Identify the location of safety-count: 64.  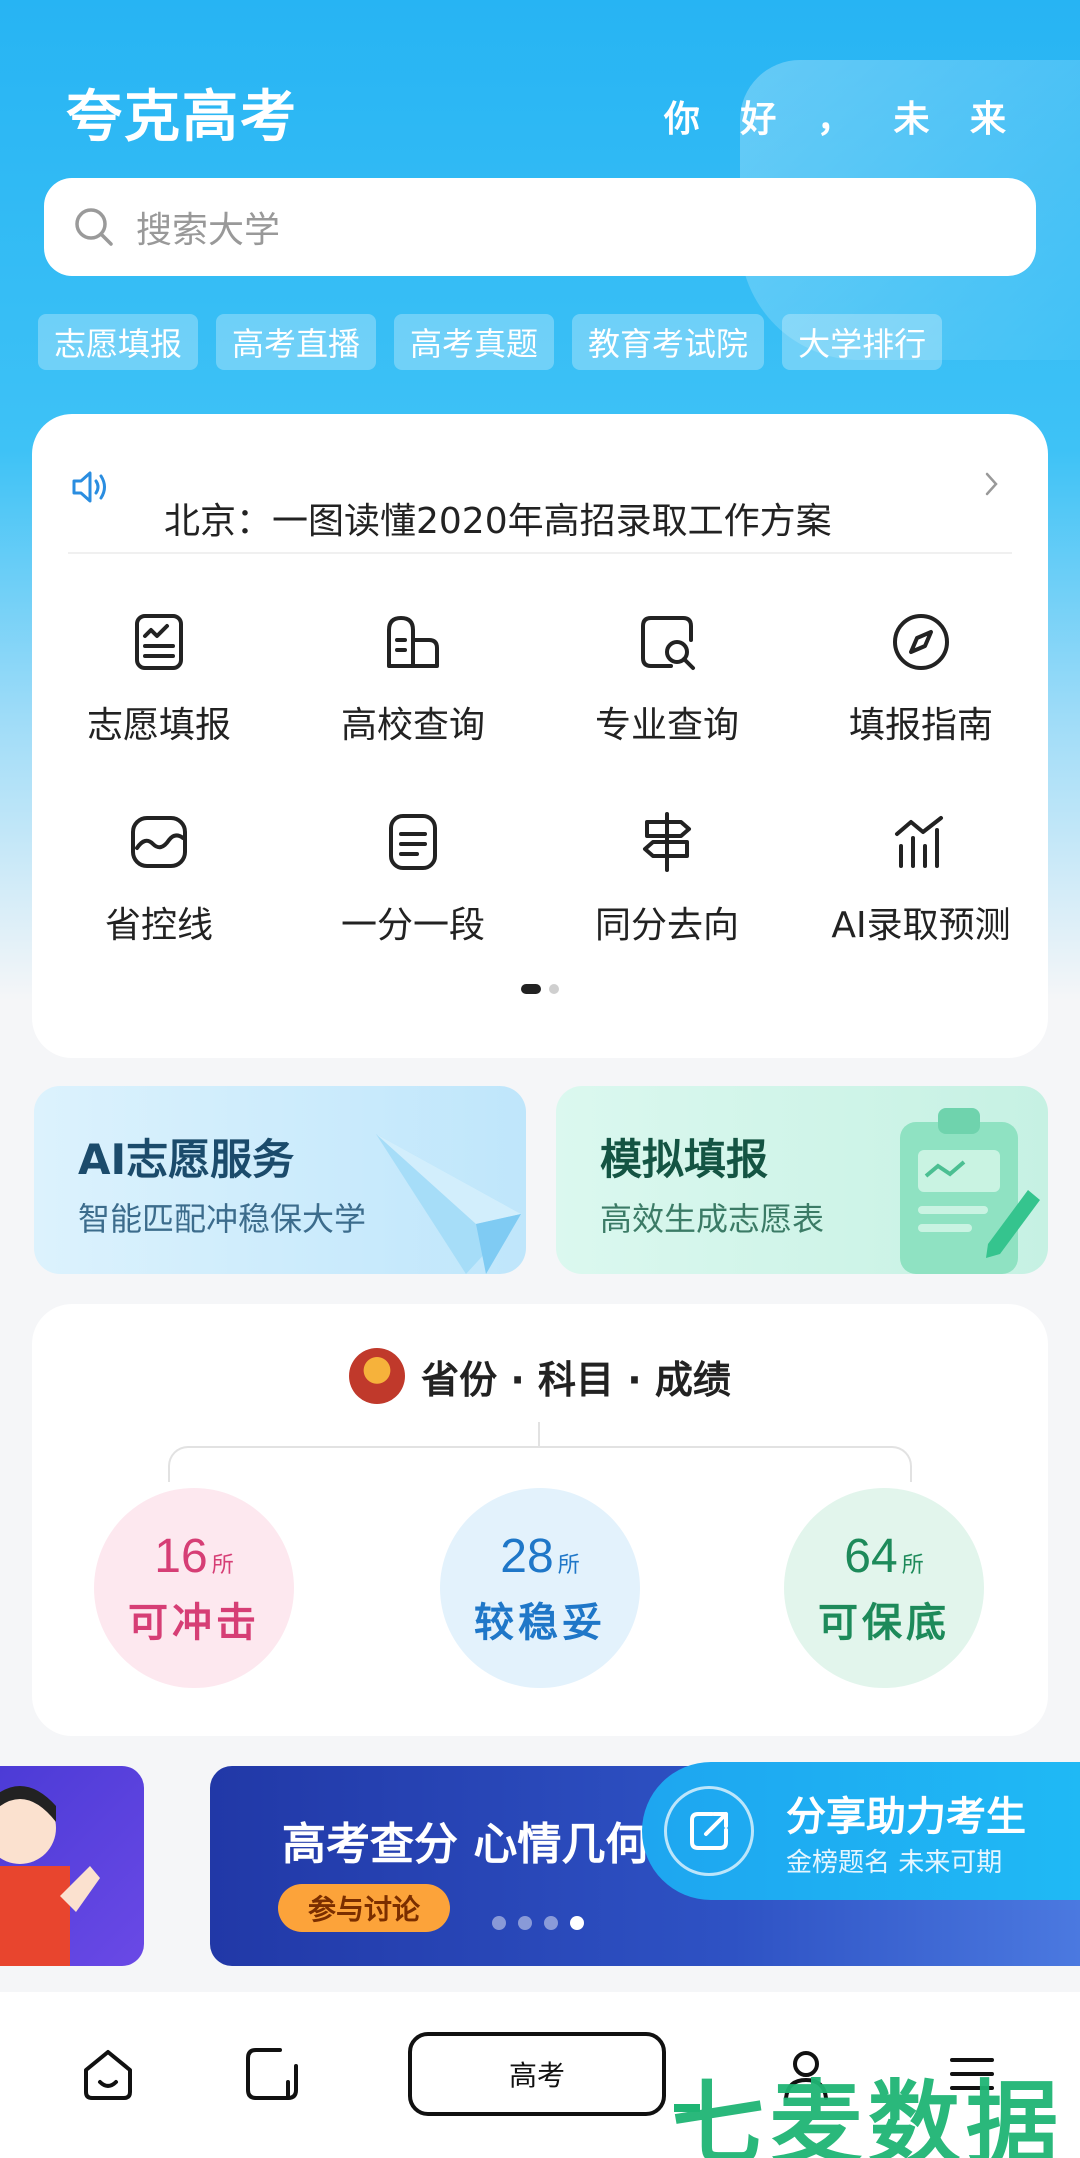
(871, 1556).